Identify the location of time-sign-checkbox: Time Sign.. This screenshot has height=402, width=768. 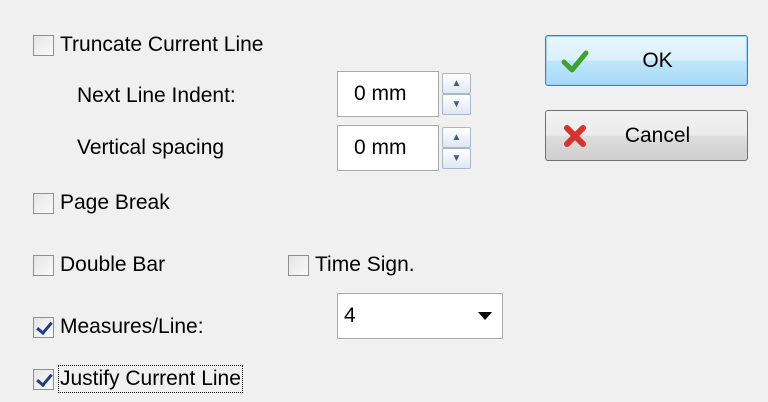
(351, 265).